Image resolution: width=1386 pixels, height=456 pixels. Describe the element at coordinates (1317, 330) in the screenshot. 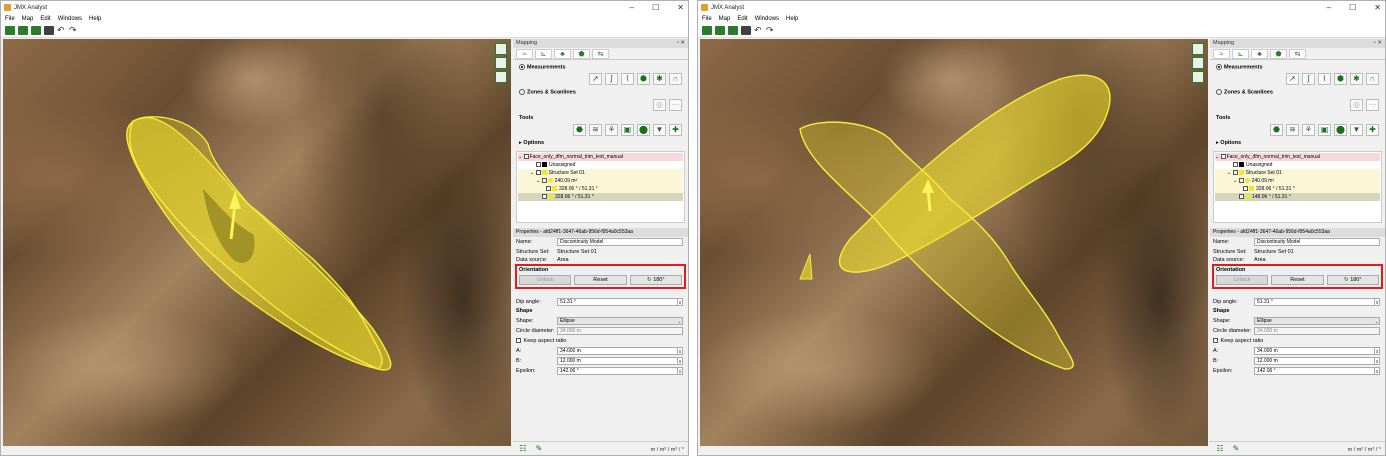

I see `circle-diameter-input: 34.000 m` at that location.